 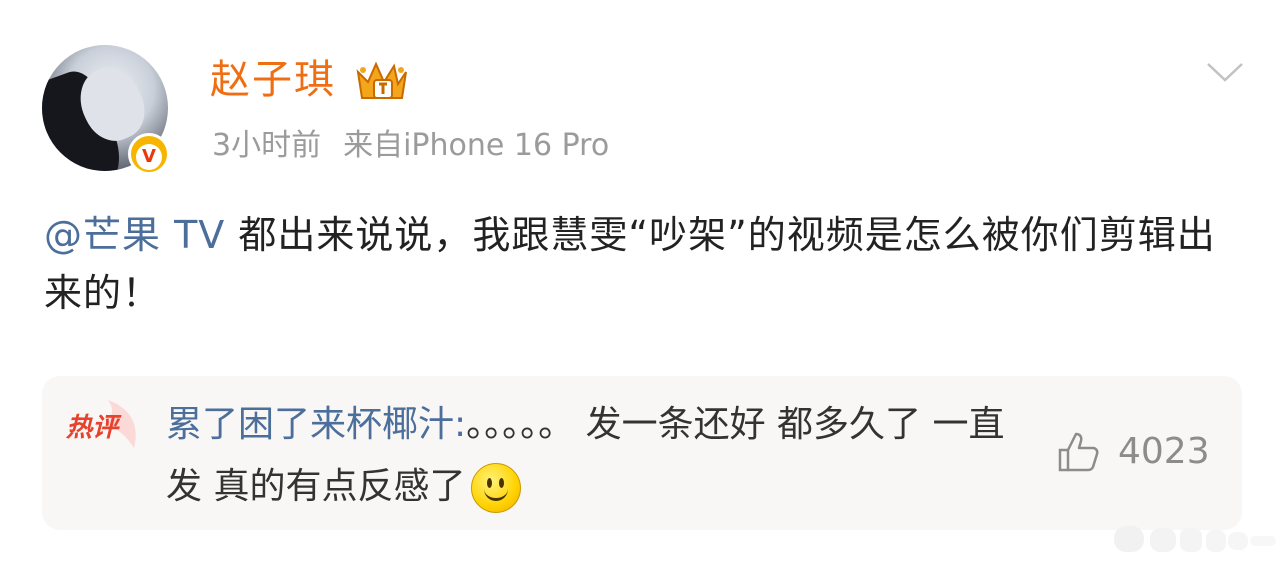 I want to click on smile-emoji-icon, so click(x=496, y=488).